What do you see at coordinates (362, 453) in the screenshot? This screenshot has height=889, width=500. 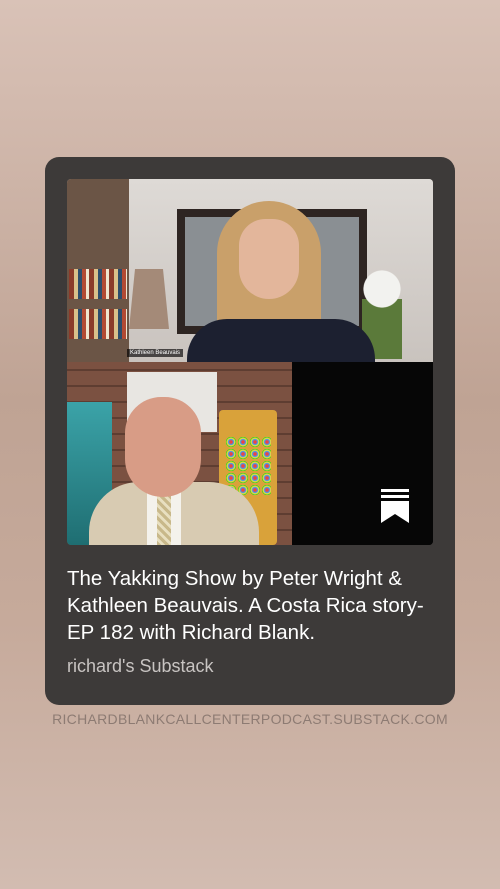 I see `video-tile-empty` at bounding box center [362, 453].